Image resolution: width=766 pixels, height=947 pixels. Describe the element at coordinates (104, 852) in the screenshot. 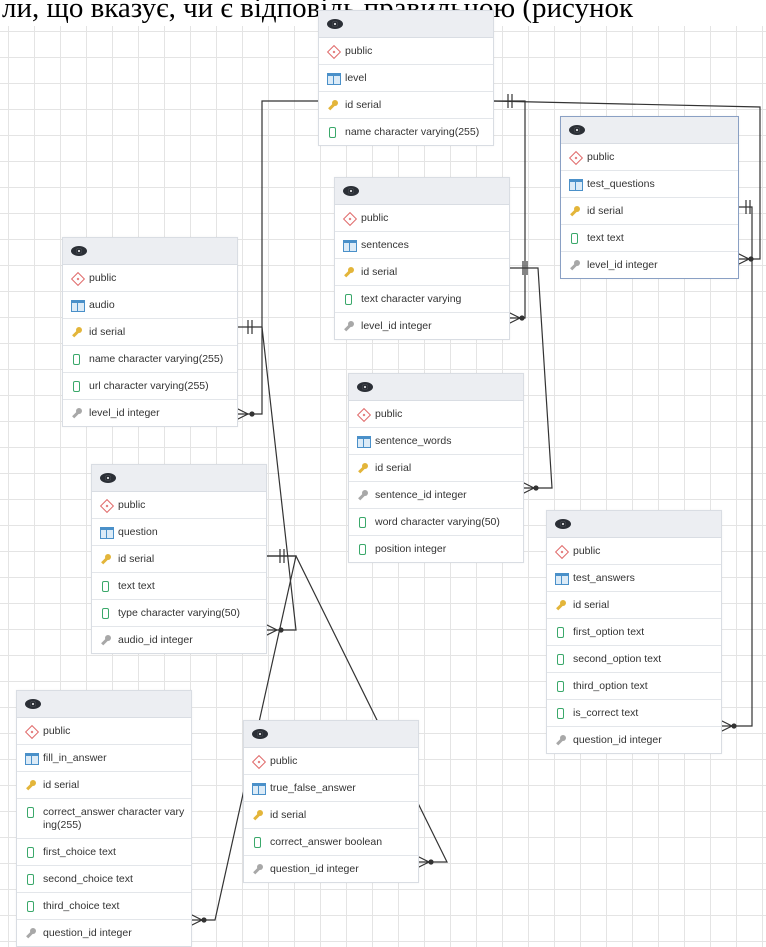

I see `column-row: first_choice text` at that location.